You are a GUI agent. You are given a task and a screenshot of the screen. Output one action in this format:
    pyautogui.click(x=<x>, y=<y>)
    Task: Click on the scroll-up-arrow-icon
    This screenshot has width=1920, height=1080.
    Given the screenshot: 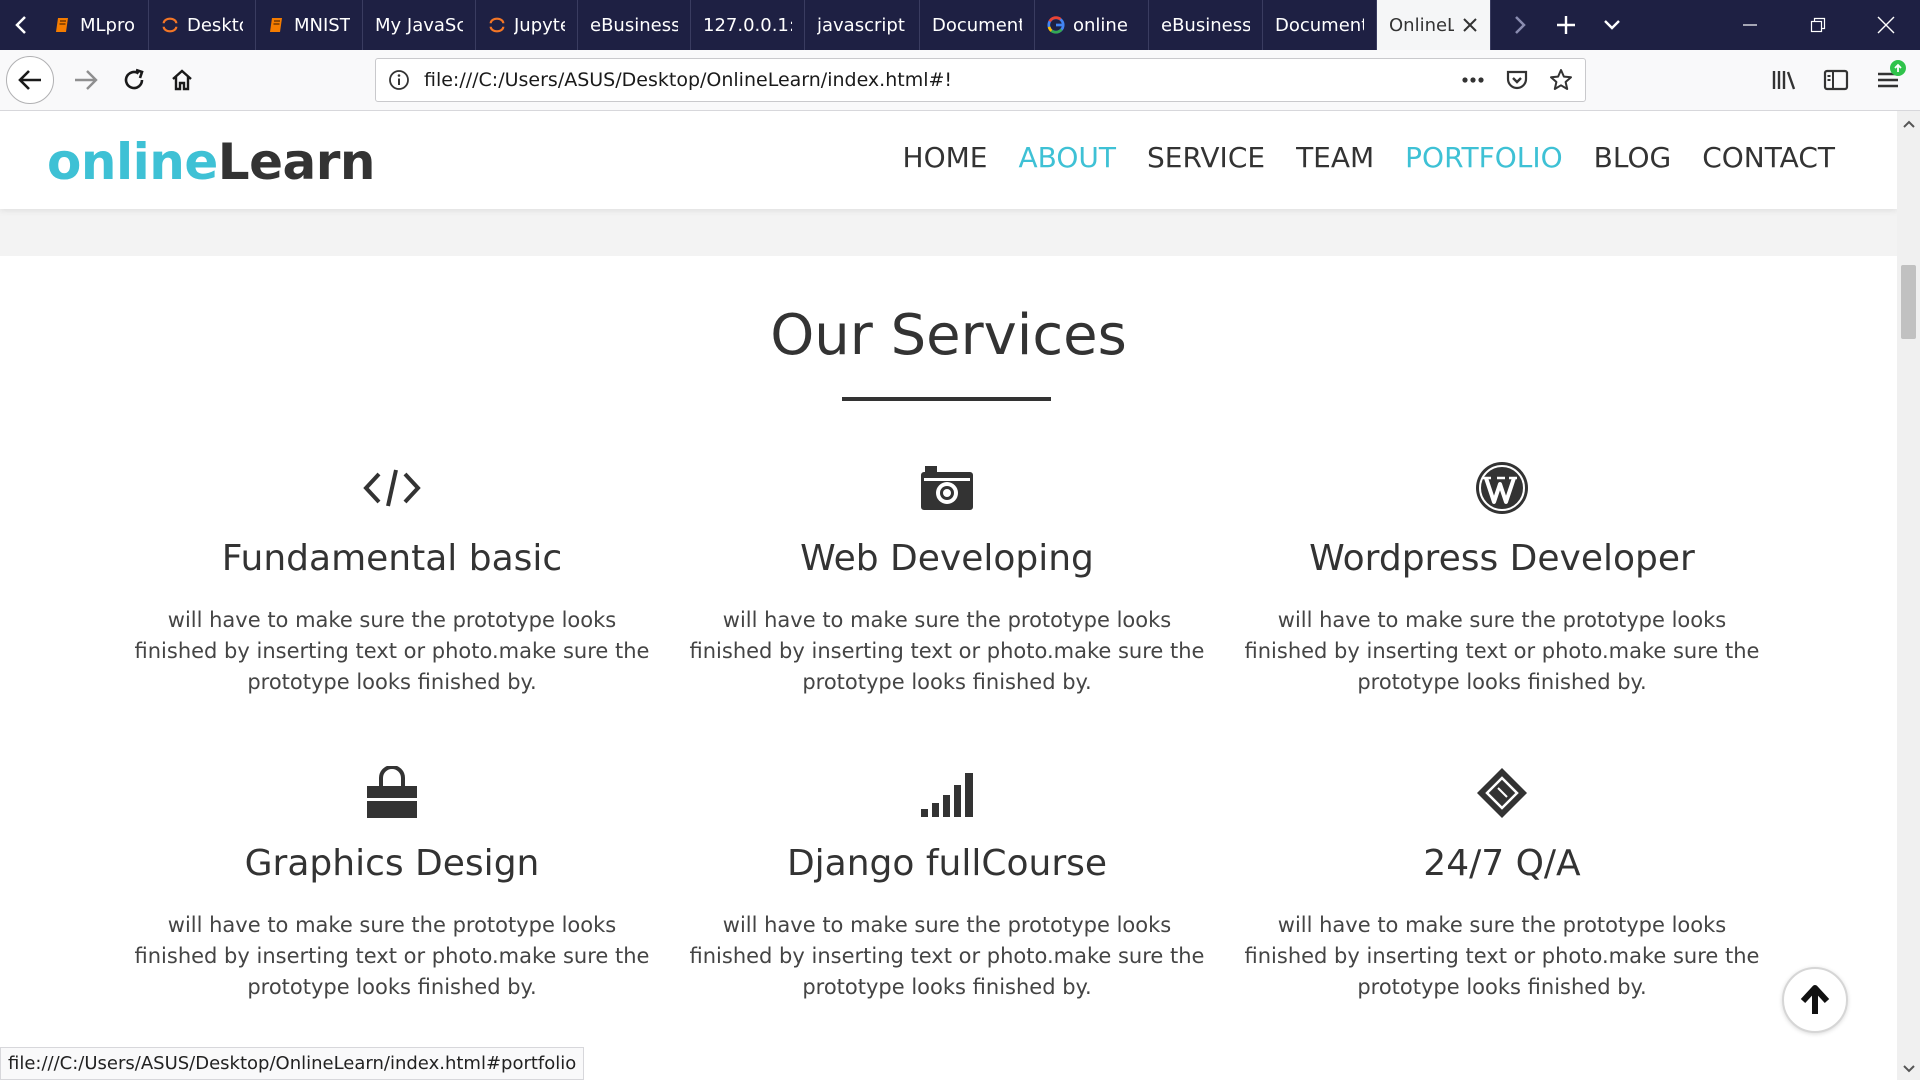 What is the action you would take?
    pyautogui.click(x=1908, y=124)
    